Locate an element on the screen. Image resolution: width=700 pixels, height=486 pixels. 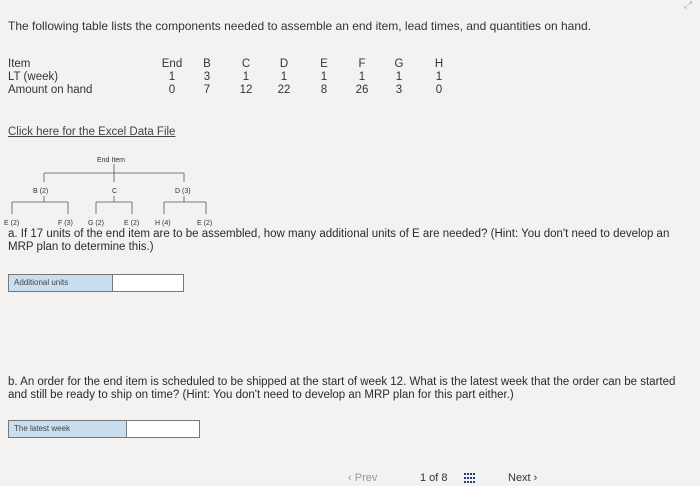
tree-node-h: H (4) is located at coordinates (163, 223).